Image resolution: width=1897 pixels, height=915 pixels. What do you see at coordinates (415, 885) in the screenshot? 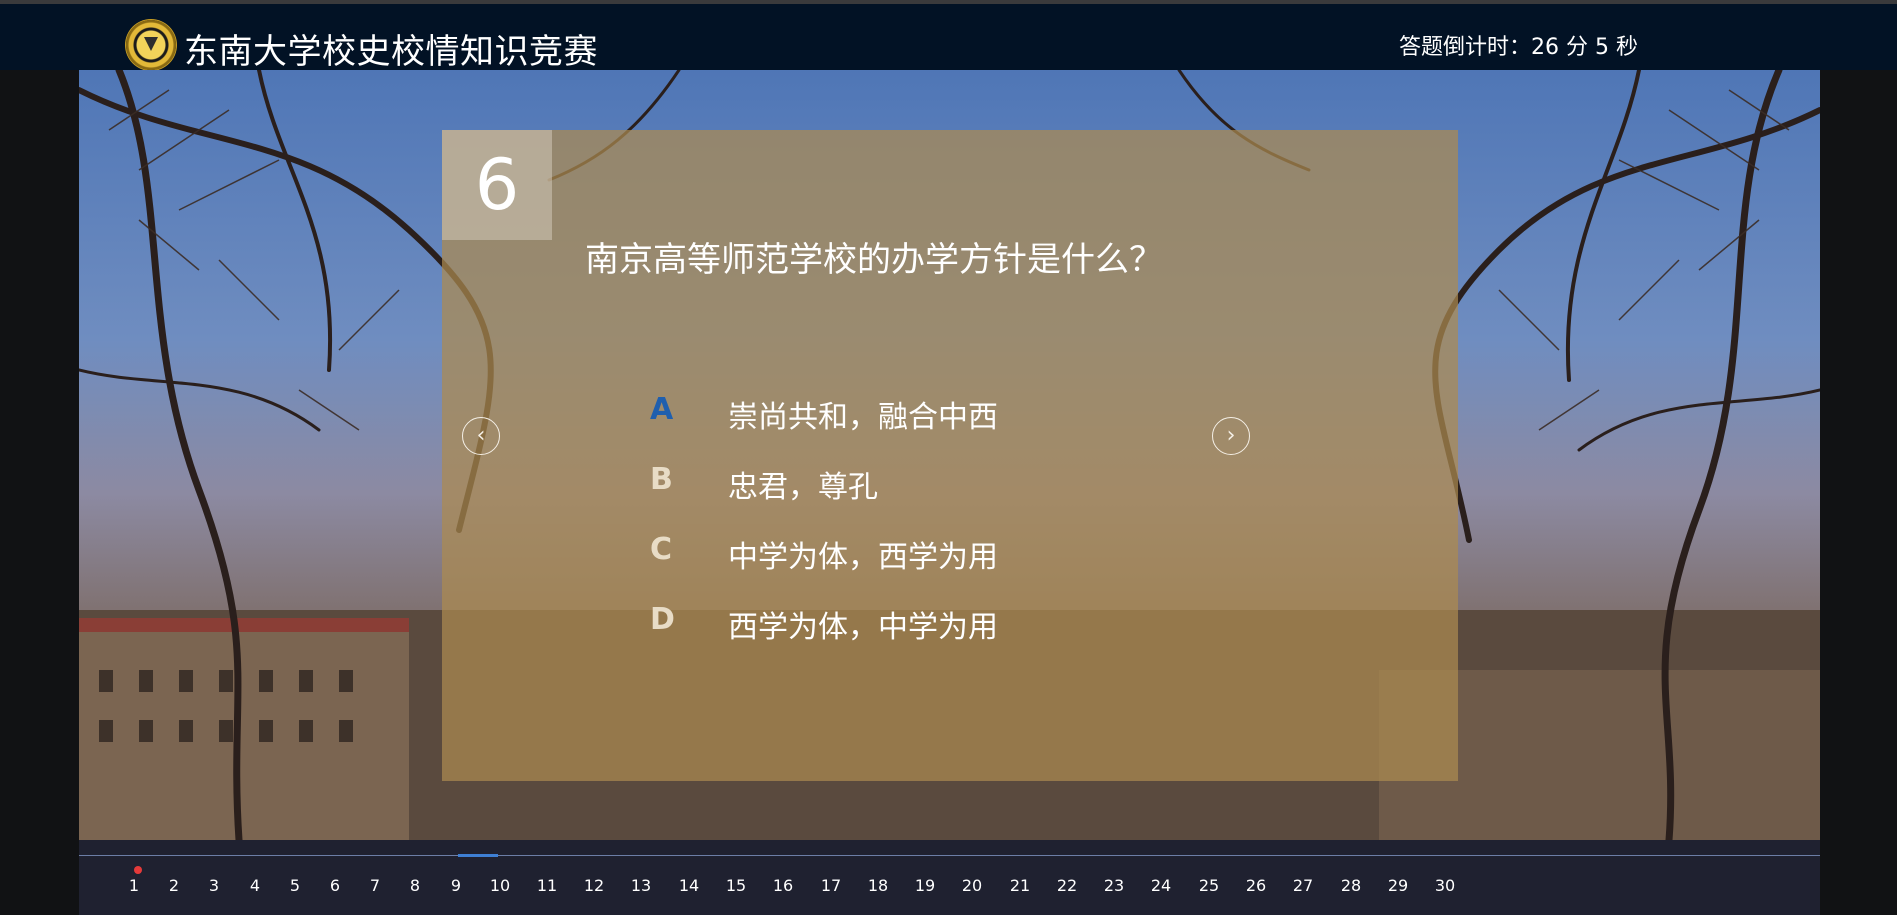
I see `page-link-8: 8` at bounding box center [415, 885].